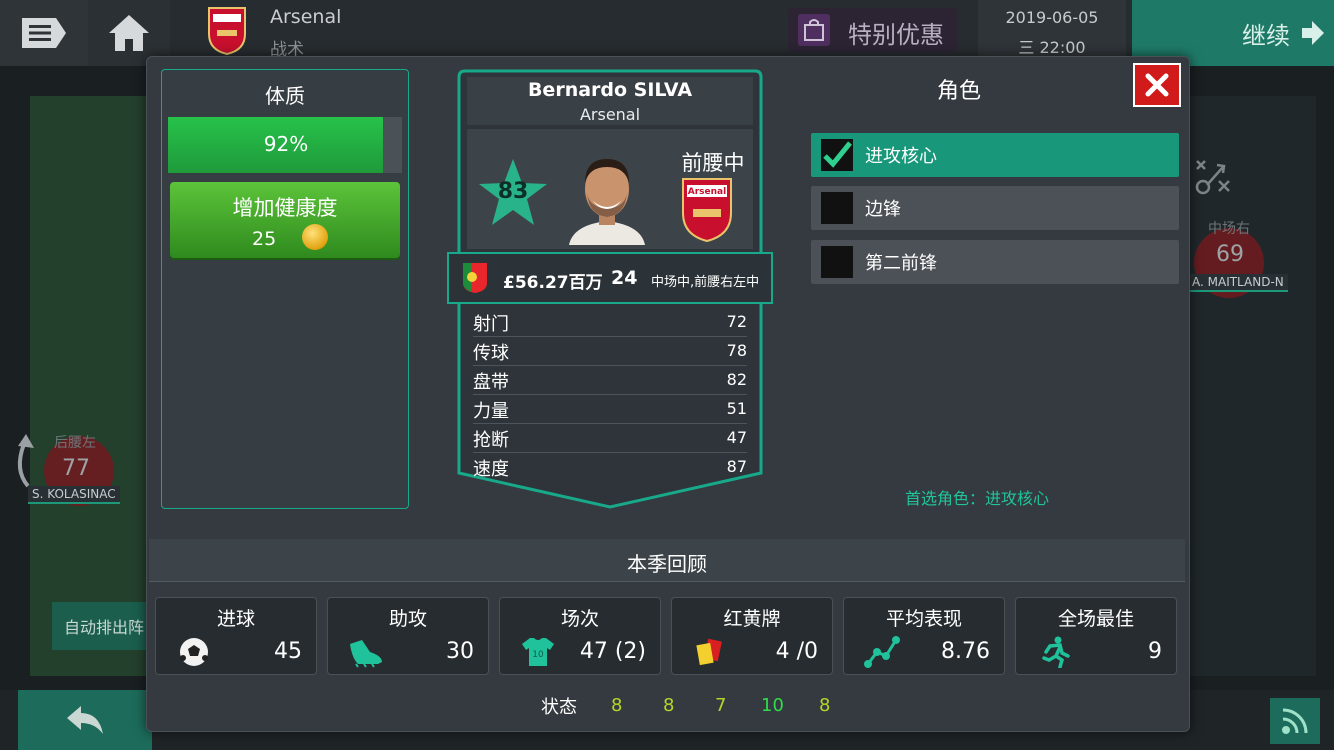  I want to click on cards-icon, so click(709, 652).